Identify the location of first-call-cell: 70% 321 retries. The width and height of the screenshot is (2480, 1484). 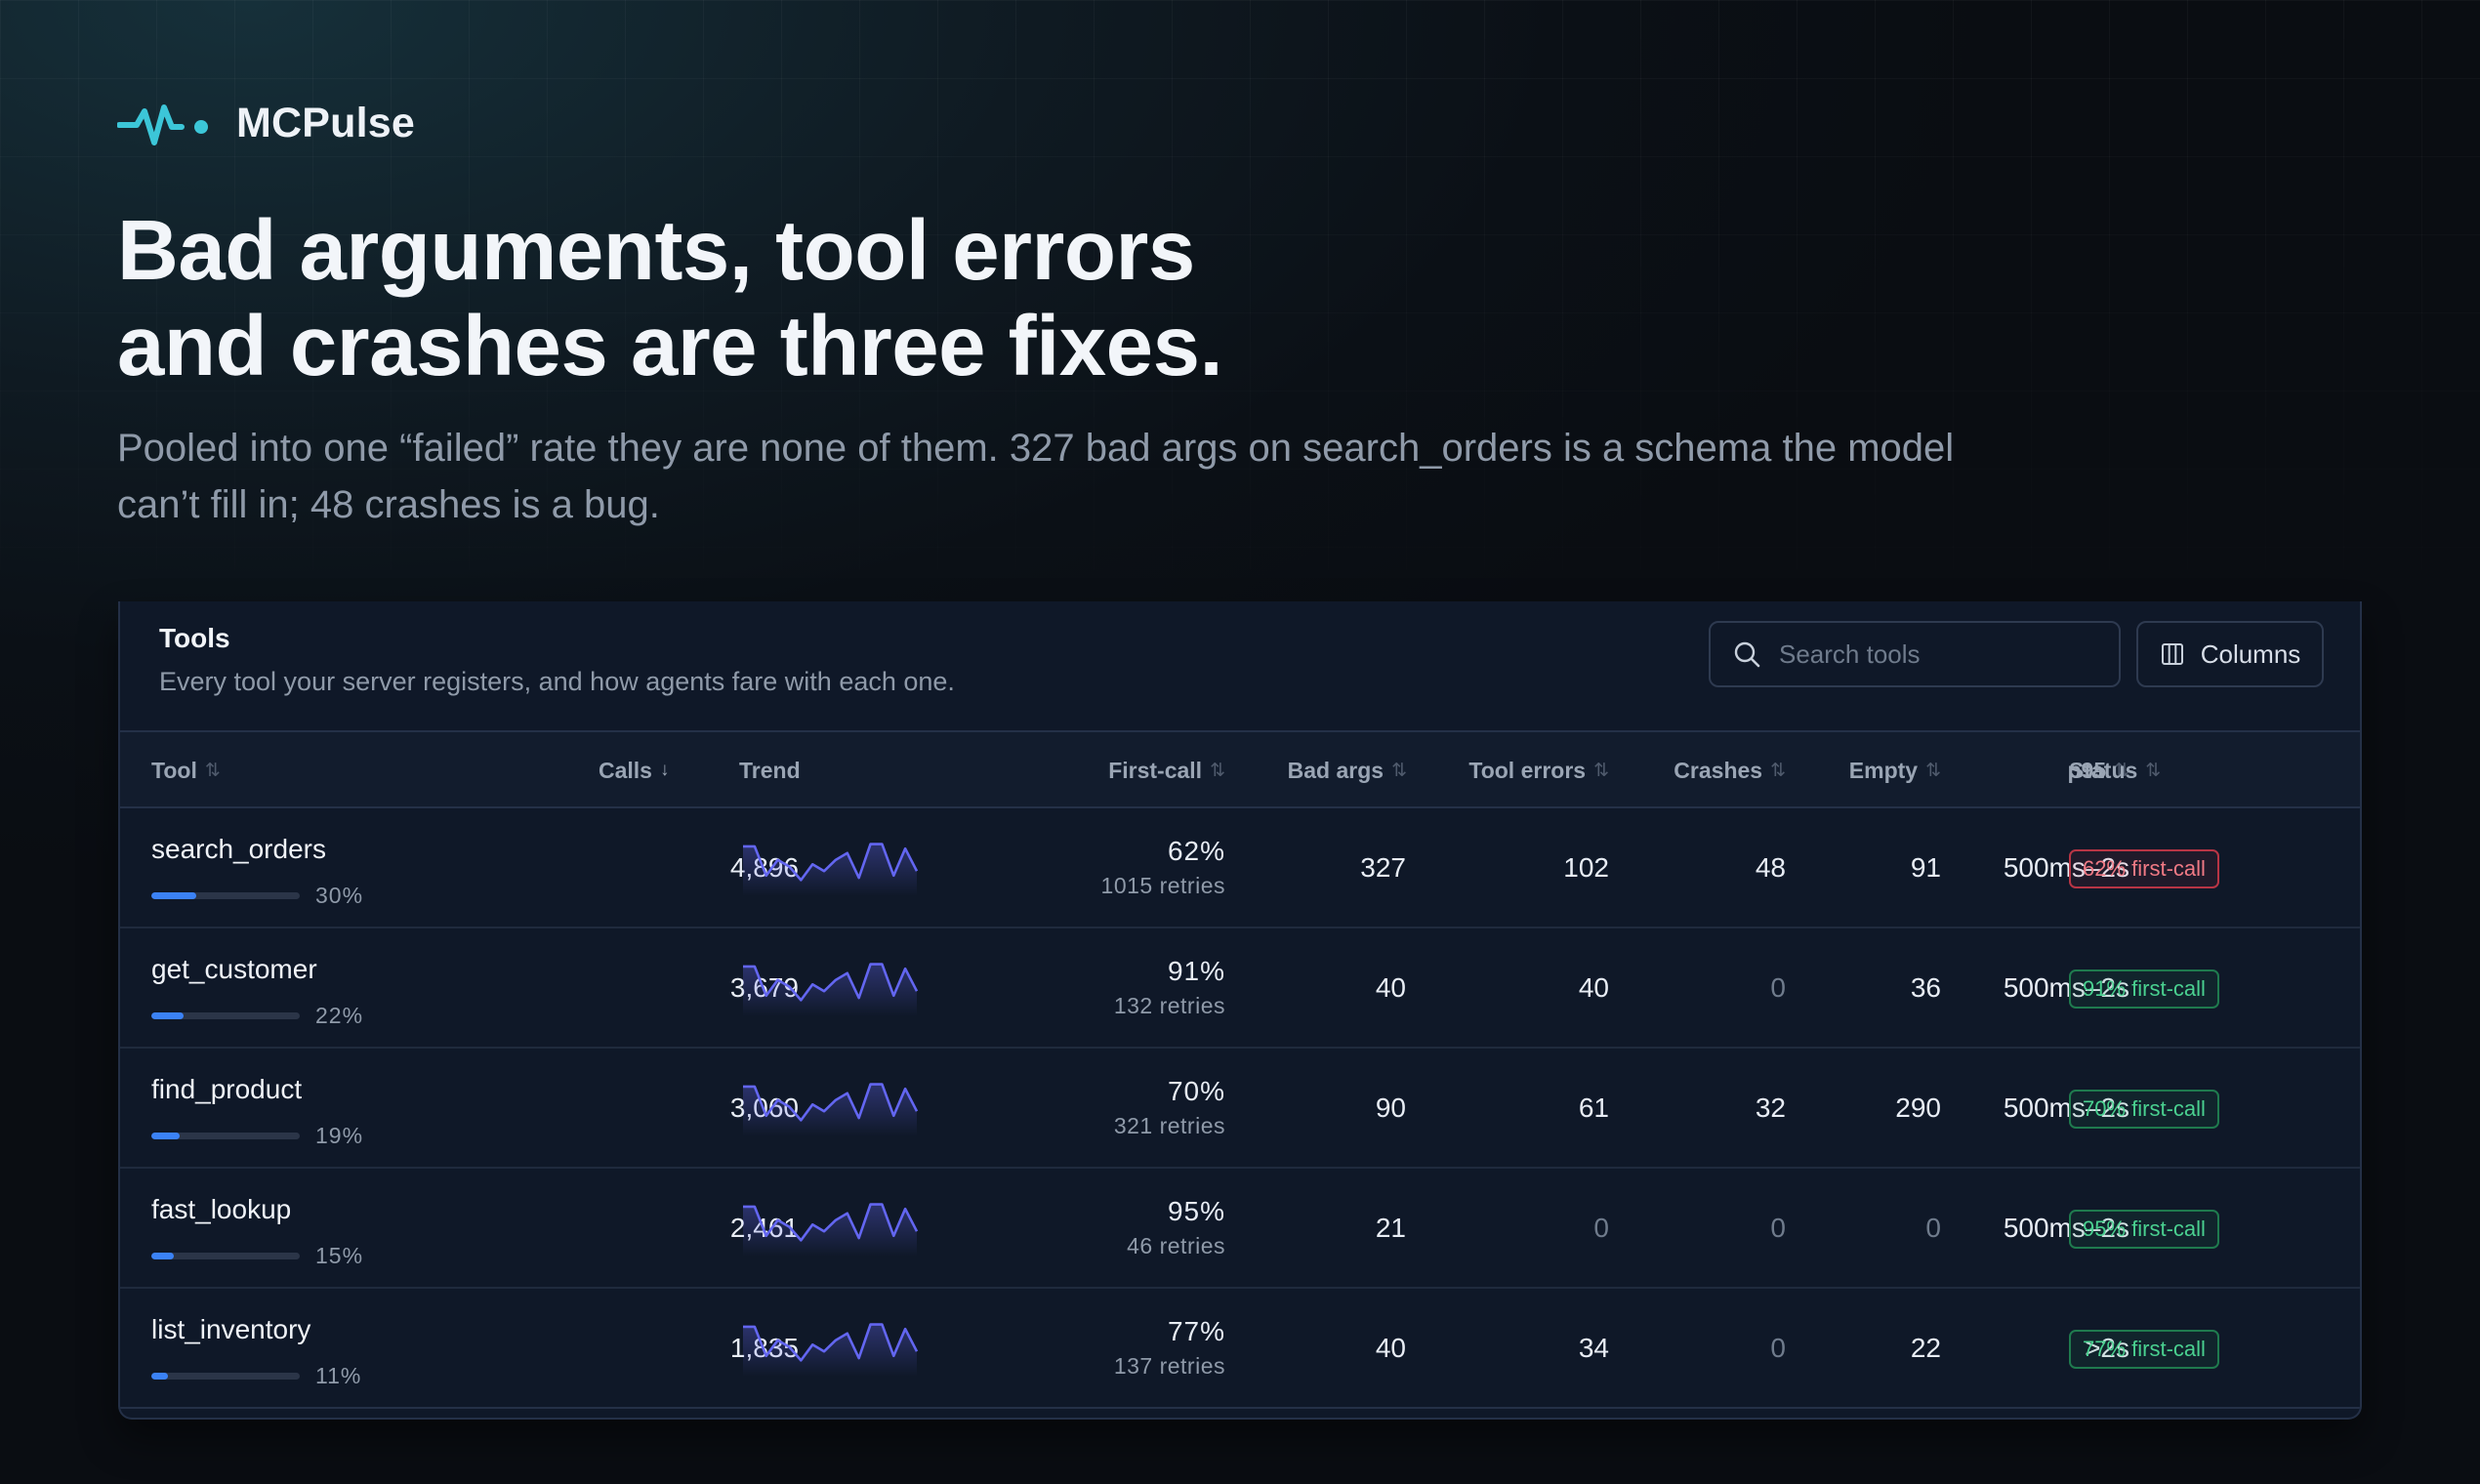
(1102, 1108).